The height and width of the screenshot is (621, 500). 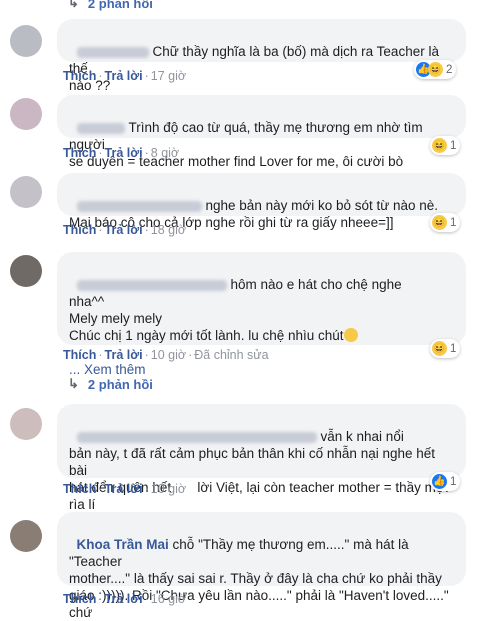 I want to click on comment-actions: Thích · Trả lời · 10 giờ, so click(x=125, y=489).